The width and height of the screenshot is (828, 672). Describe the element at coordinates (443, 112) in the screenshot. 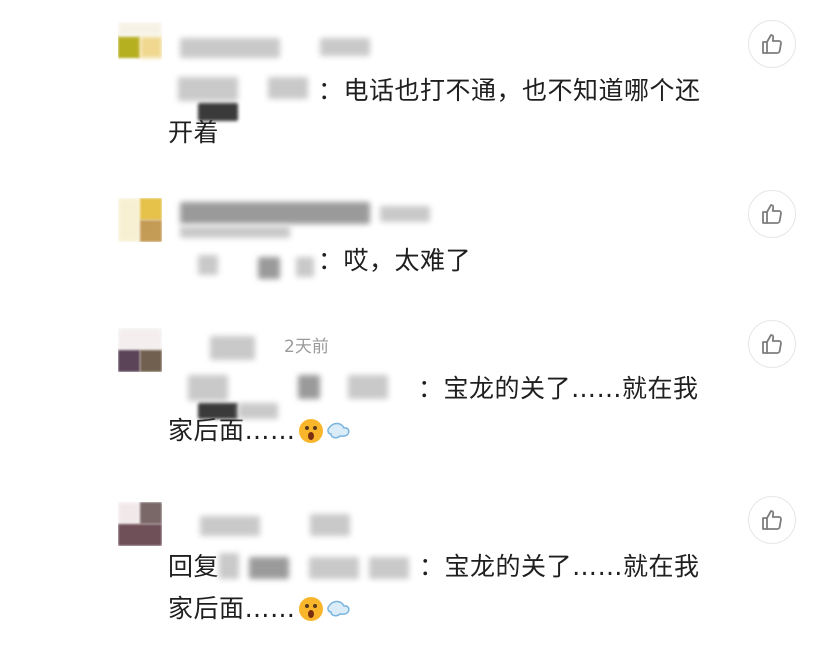

I see `comment-text: ：电话也打不通，也不知道哪个还开着` at that location.